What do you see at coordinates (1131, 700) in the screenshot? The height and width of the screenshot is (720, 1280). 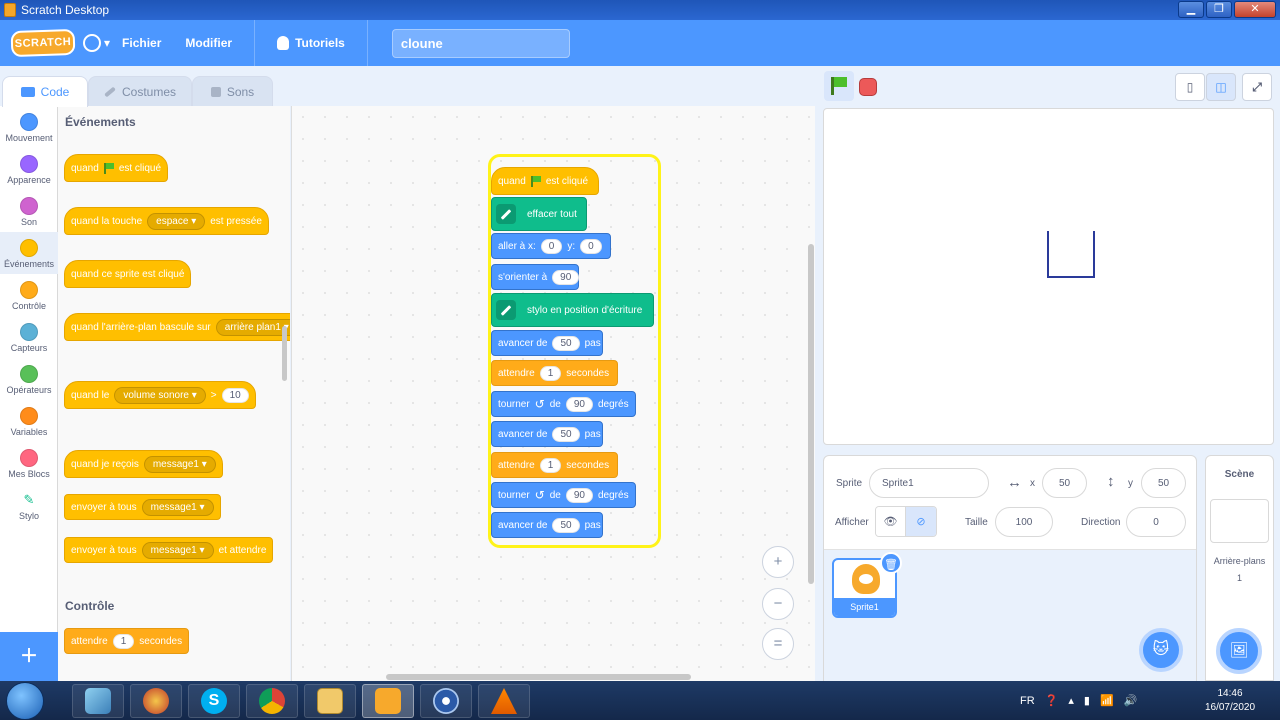 I see `volume-icon: 🔊` at bounding box center [1131, 700].